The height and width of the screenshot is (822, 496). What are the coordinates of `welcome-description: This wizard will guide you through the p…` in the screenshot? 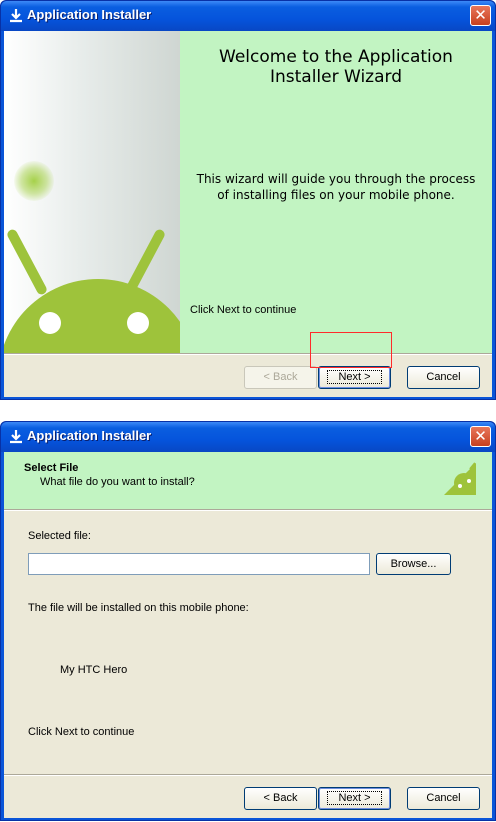 It's located at (336, 187).